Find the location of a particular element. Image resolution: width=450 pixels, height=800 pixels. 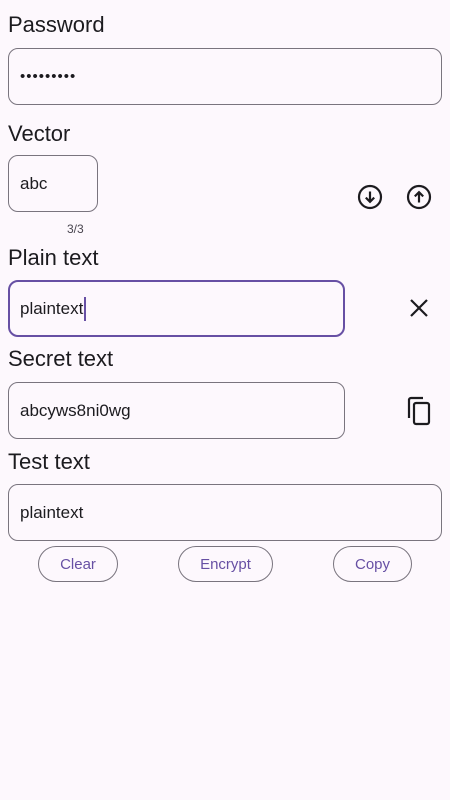

vector-value: abc is located at coordinates (34, 183).